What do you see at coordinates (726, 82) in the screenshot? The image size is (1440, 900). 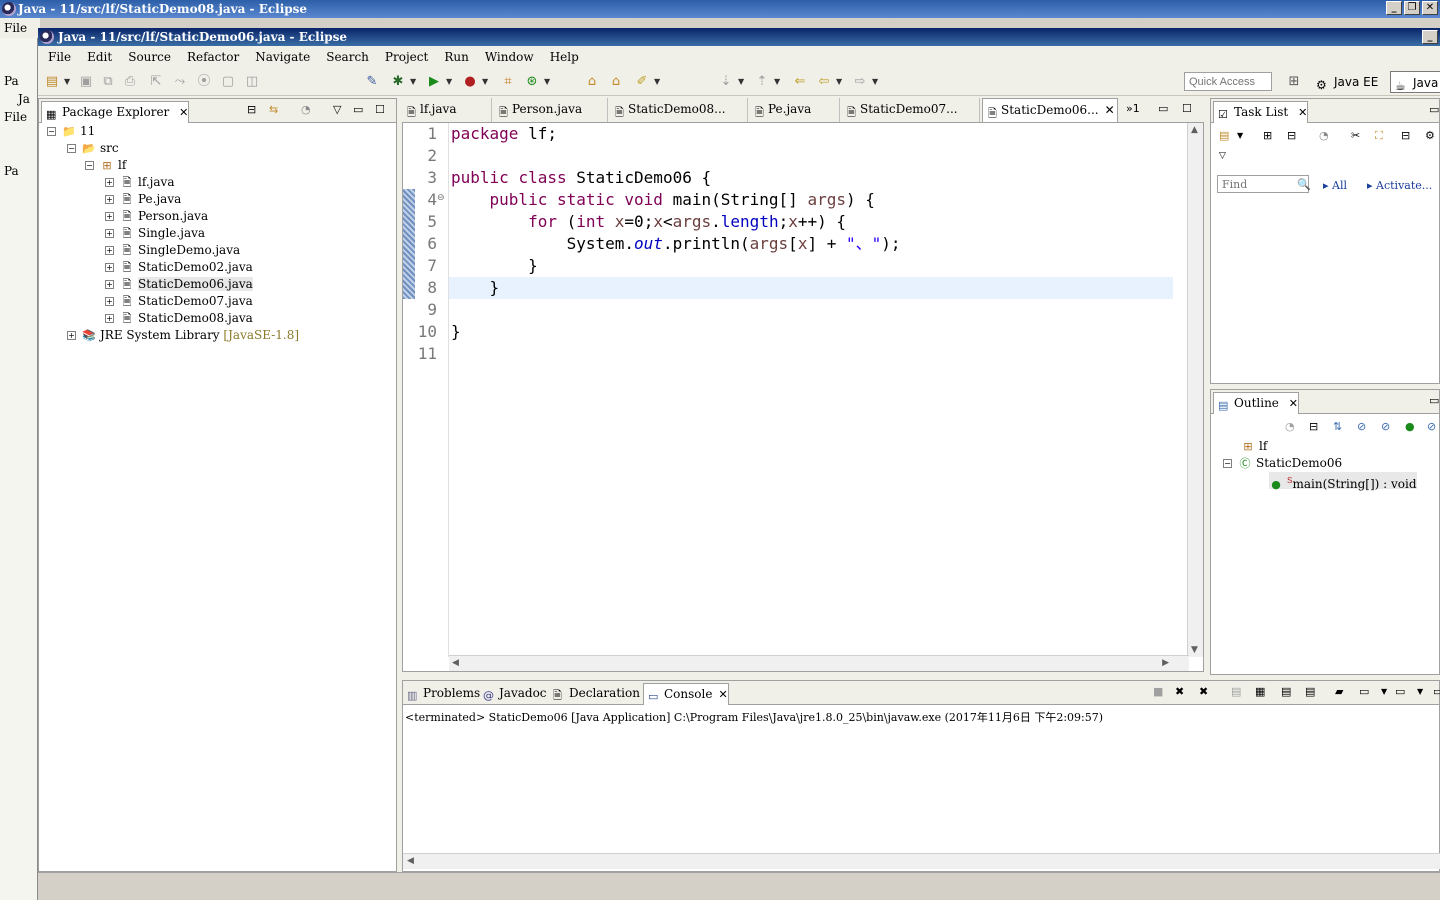 I see `next-annotation-icon: ⇣` at bounding box center [726, 82].